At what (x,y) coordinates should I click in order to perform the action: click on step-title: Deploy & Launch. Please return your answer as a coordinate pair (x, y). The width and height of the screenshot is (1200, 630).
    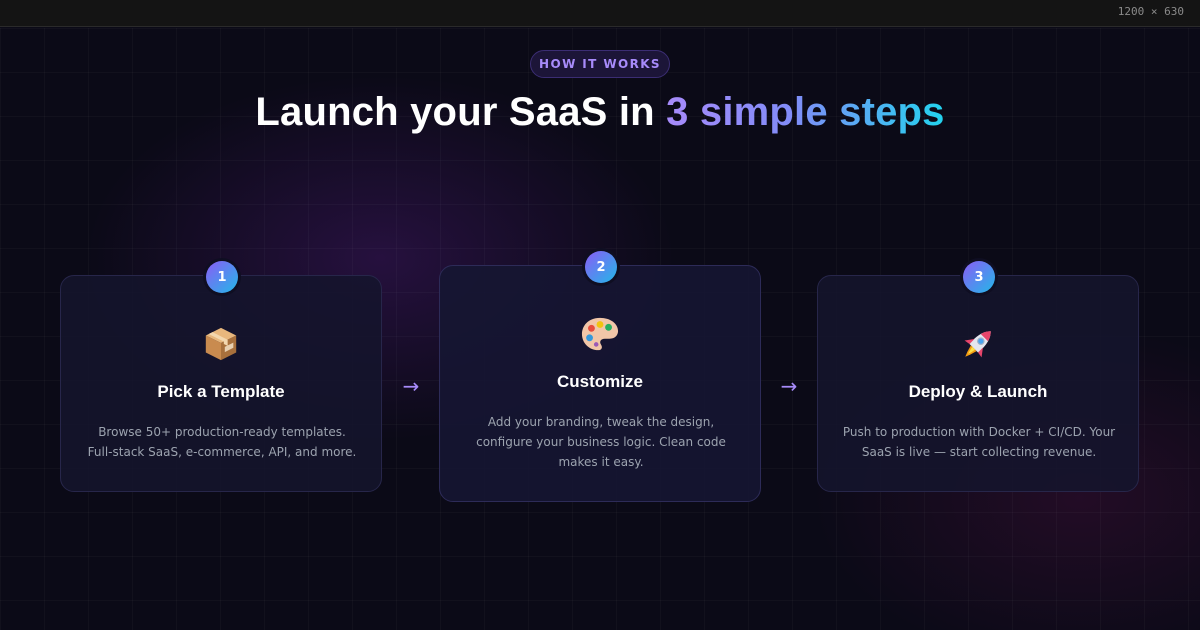
    Looking at the image, I should click on (978, 391).